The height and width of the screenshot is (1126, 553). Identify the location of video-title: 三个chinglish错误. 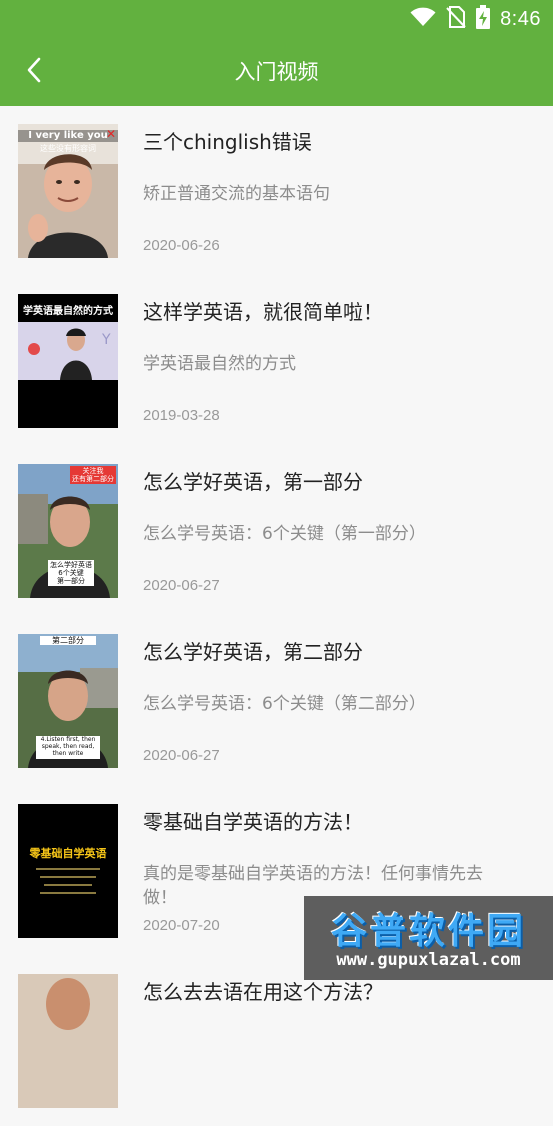
(227, 142).